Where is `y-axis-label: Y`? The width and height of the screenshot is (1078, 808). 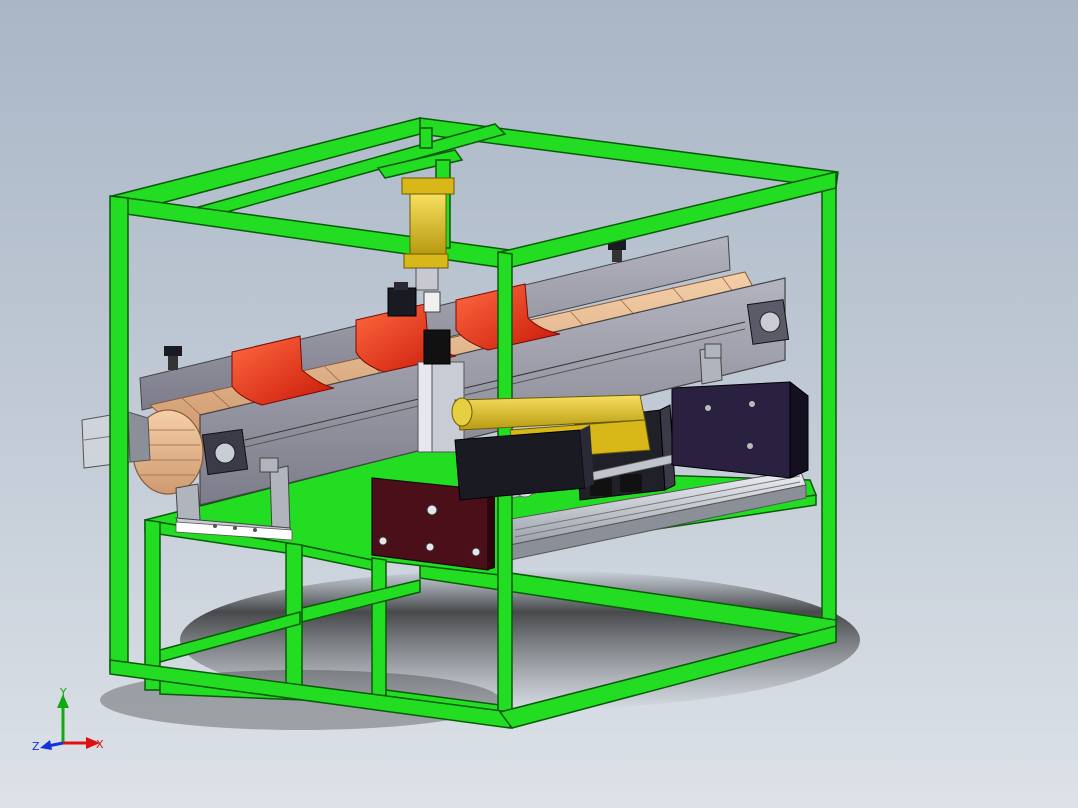 y-axis-label: Y is located at coordinates (63, 692).